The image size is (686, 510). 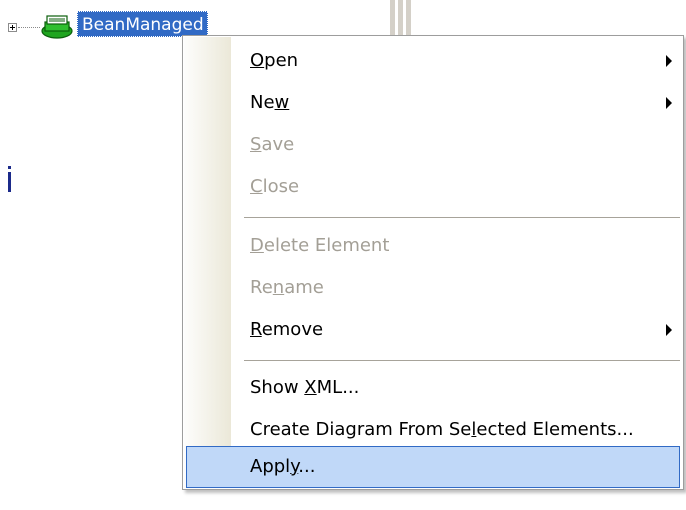 What do you see at coordinates (433, 145) in the screenshot?
I see `menu-item-save: Save` at bounding box center [433, 145].